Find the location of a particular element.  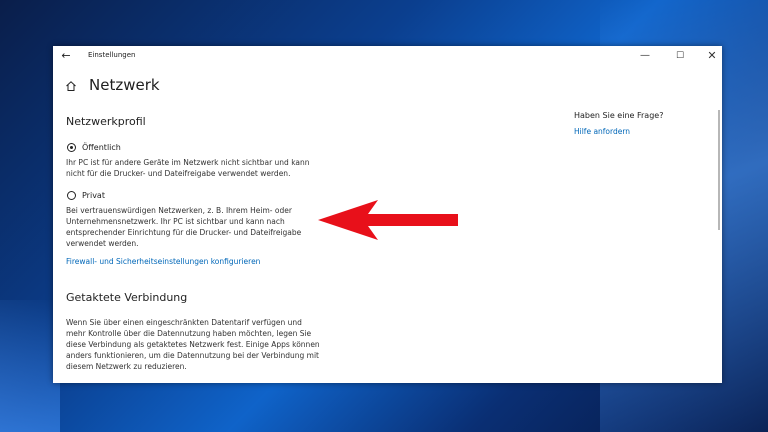

page-title: Netzwerk is located at coordinates (124, 85).